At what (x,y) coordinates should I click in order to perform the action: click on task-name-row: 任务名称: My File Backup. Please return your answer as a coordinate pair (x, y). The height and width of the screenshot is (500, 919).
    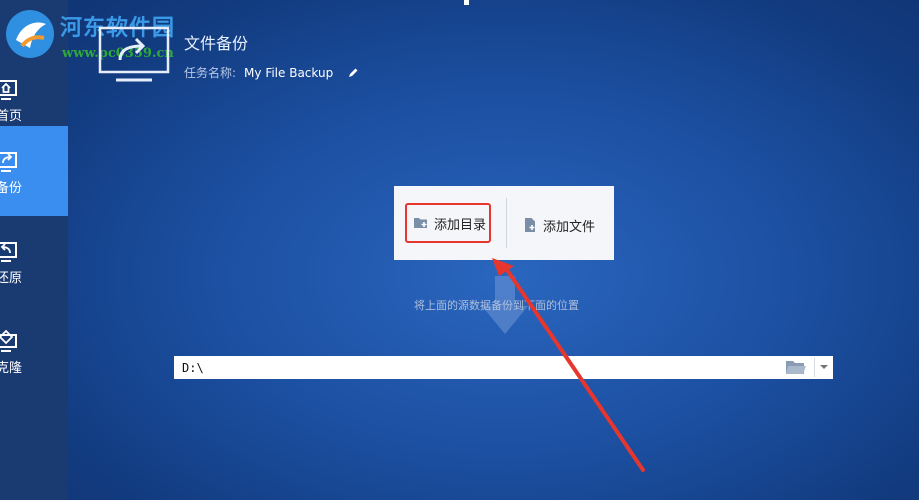
    Looking at the image, I should click on (271, 72).